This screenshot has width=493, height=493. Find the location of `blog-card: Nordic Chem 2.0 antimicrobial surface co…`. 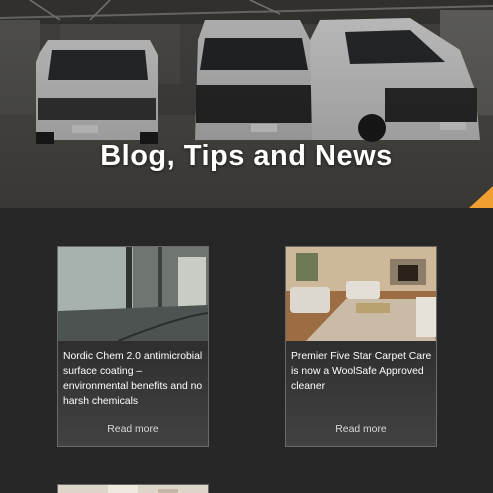

blog-card: Nordic Chem 2.0 antimicrobial surface co… is located at coordinates (133, 346).